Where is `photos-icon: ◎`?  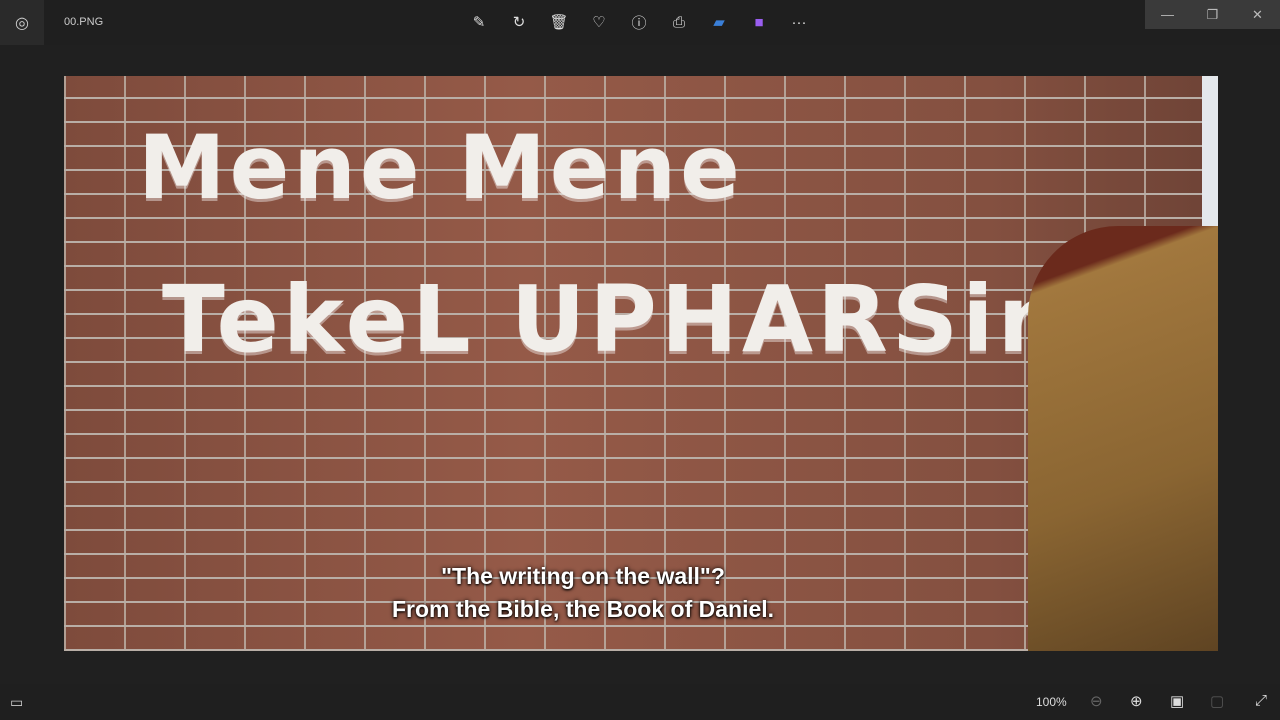 photos-icon: ◎ is located at coordinates (22, 22).